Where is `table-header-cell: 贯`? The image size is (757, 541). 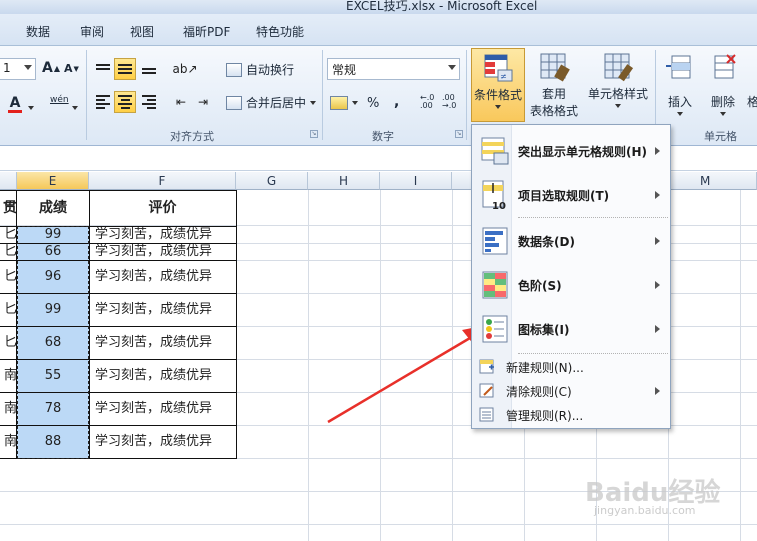 table-header-cell: 贯 is located at coordinates (8, 208).